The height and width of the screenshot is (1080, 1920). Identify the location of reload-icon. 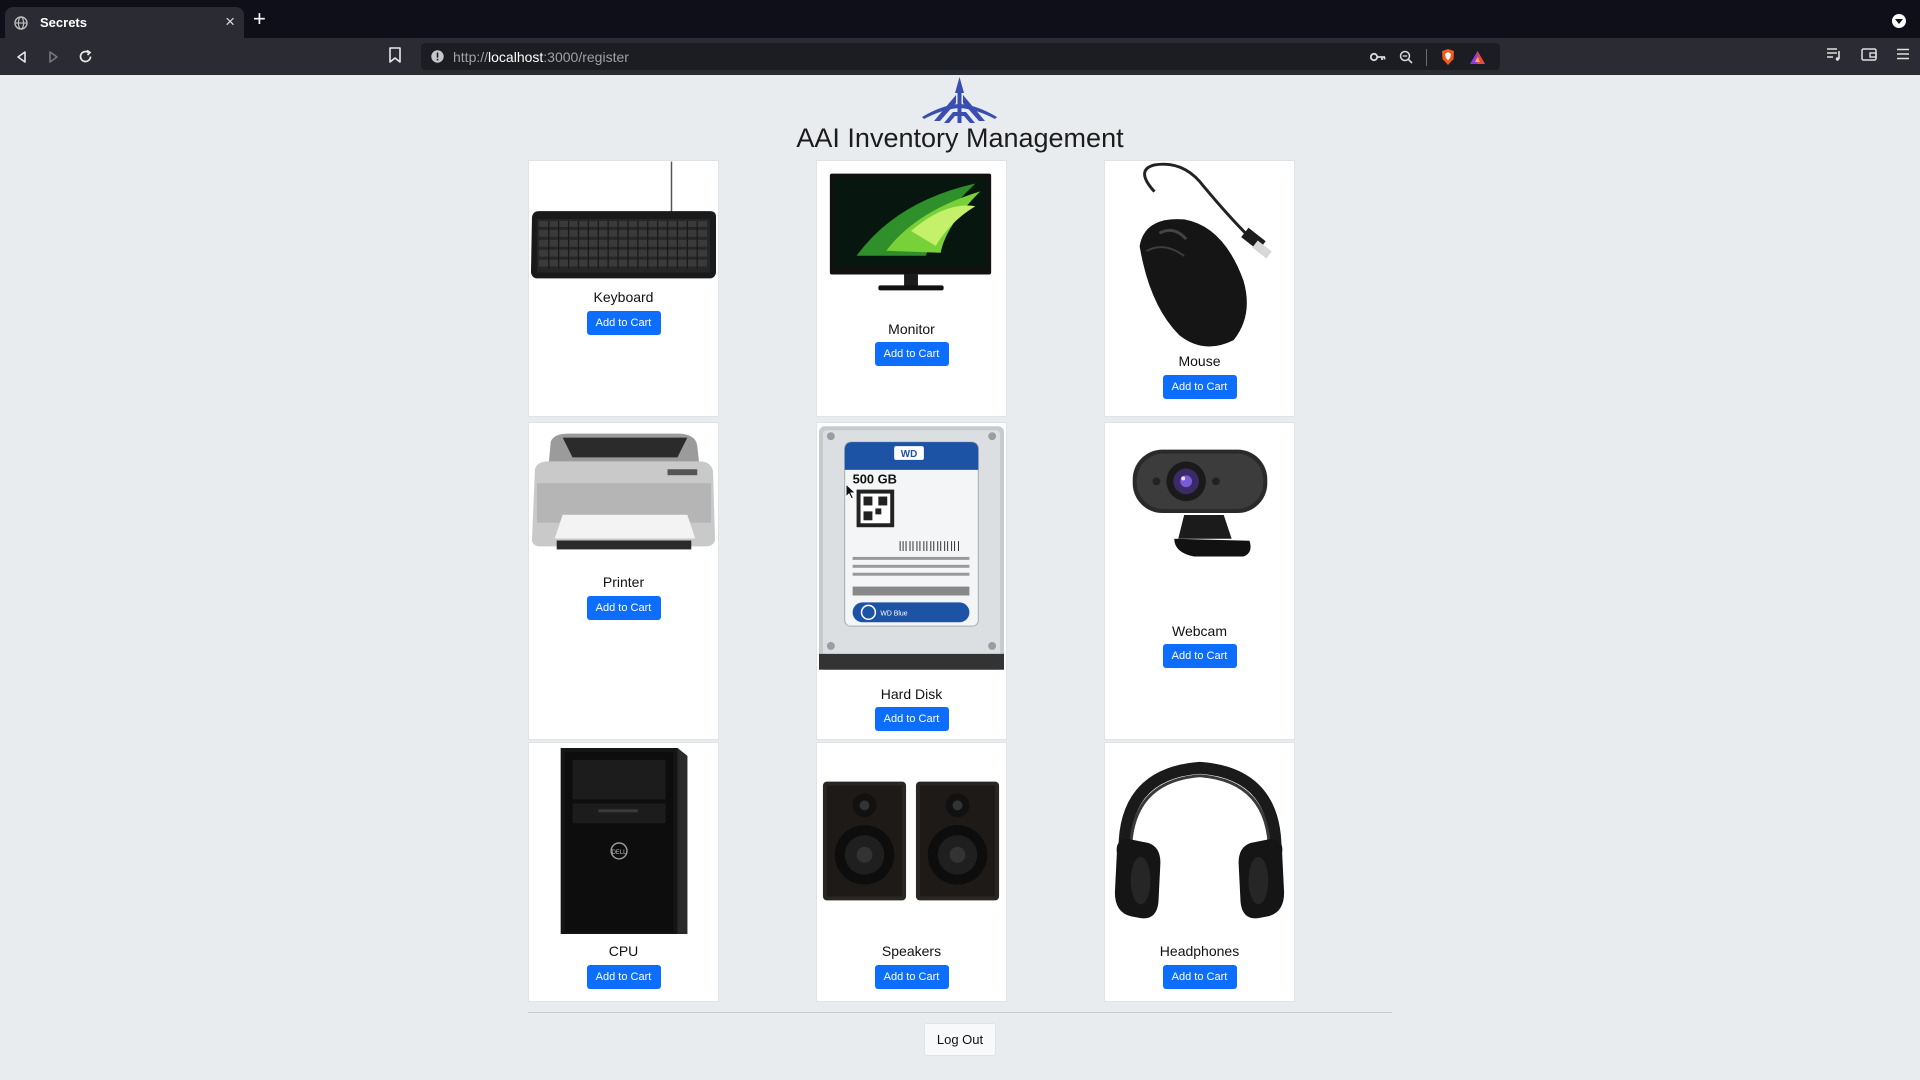
(85, 56).